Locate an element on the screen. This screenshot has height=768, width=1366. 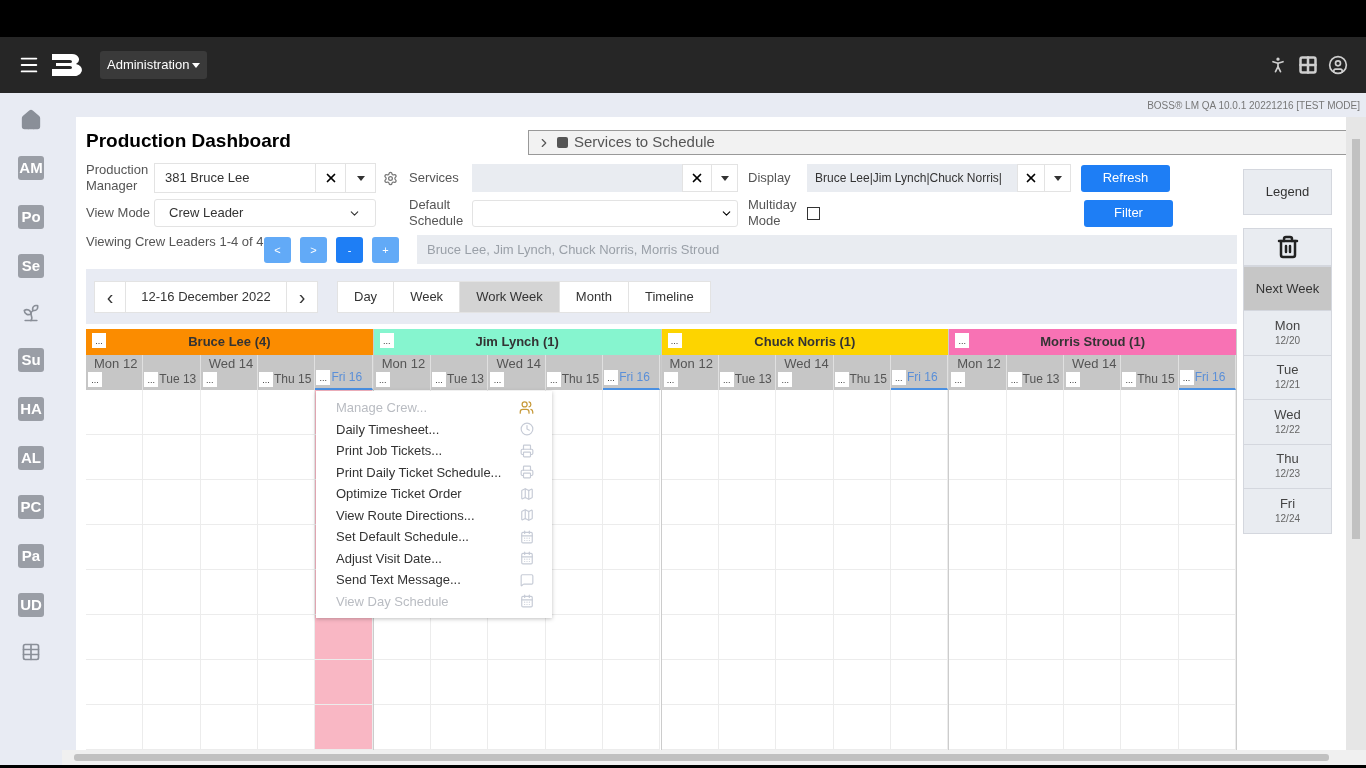
crew-name: Chuck Norris (1) is located at coordinates (805, 342).